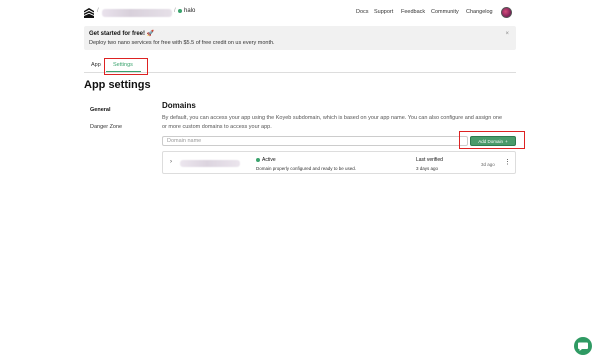  What do you see at coordinates (488, 164) in the screenshot?
I see `domain-age: 3d ago` at bounding box center [488, 164].